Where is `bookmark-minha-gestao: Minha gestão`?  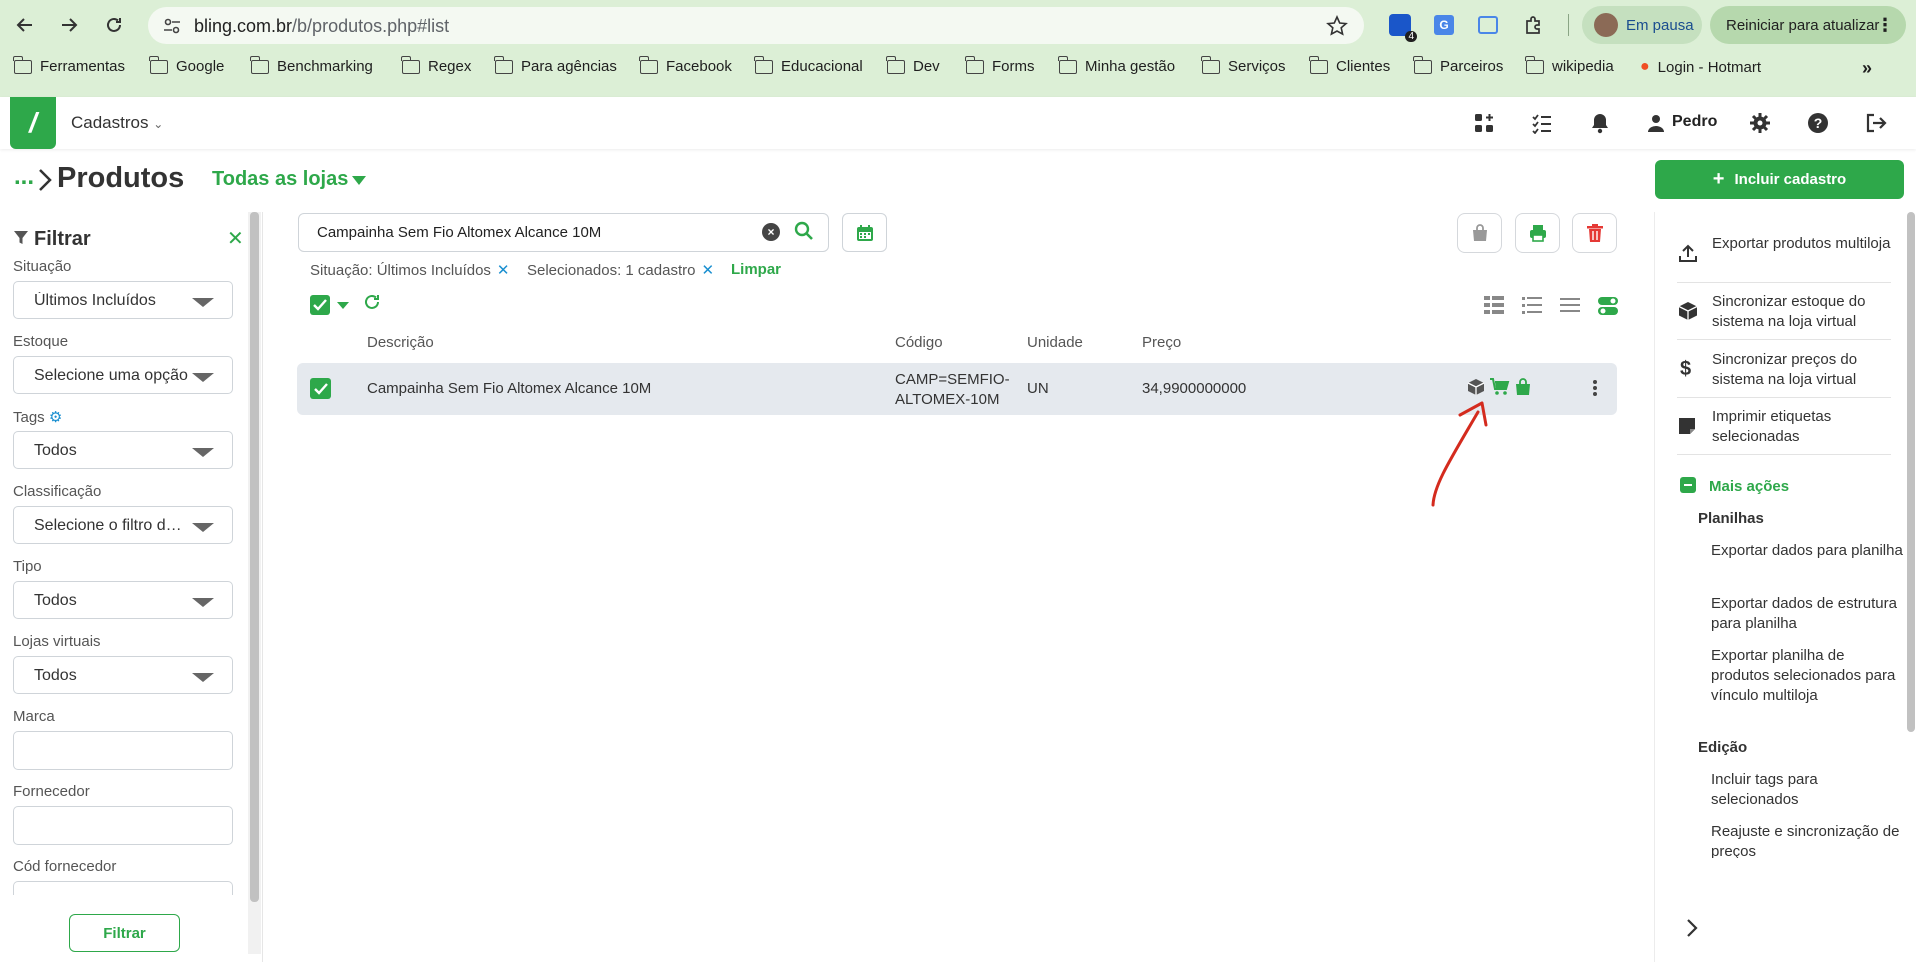 bookmark-minha-gestao: Minha gestão is located at coordinates (1116, 65).